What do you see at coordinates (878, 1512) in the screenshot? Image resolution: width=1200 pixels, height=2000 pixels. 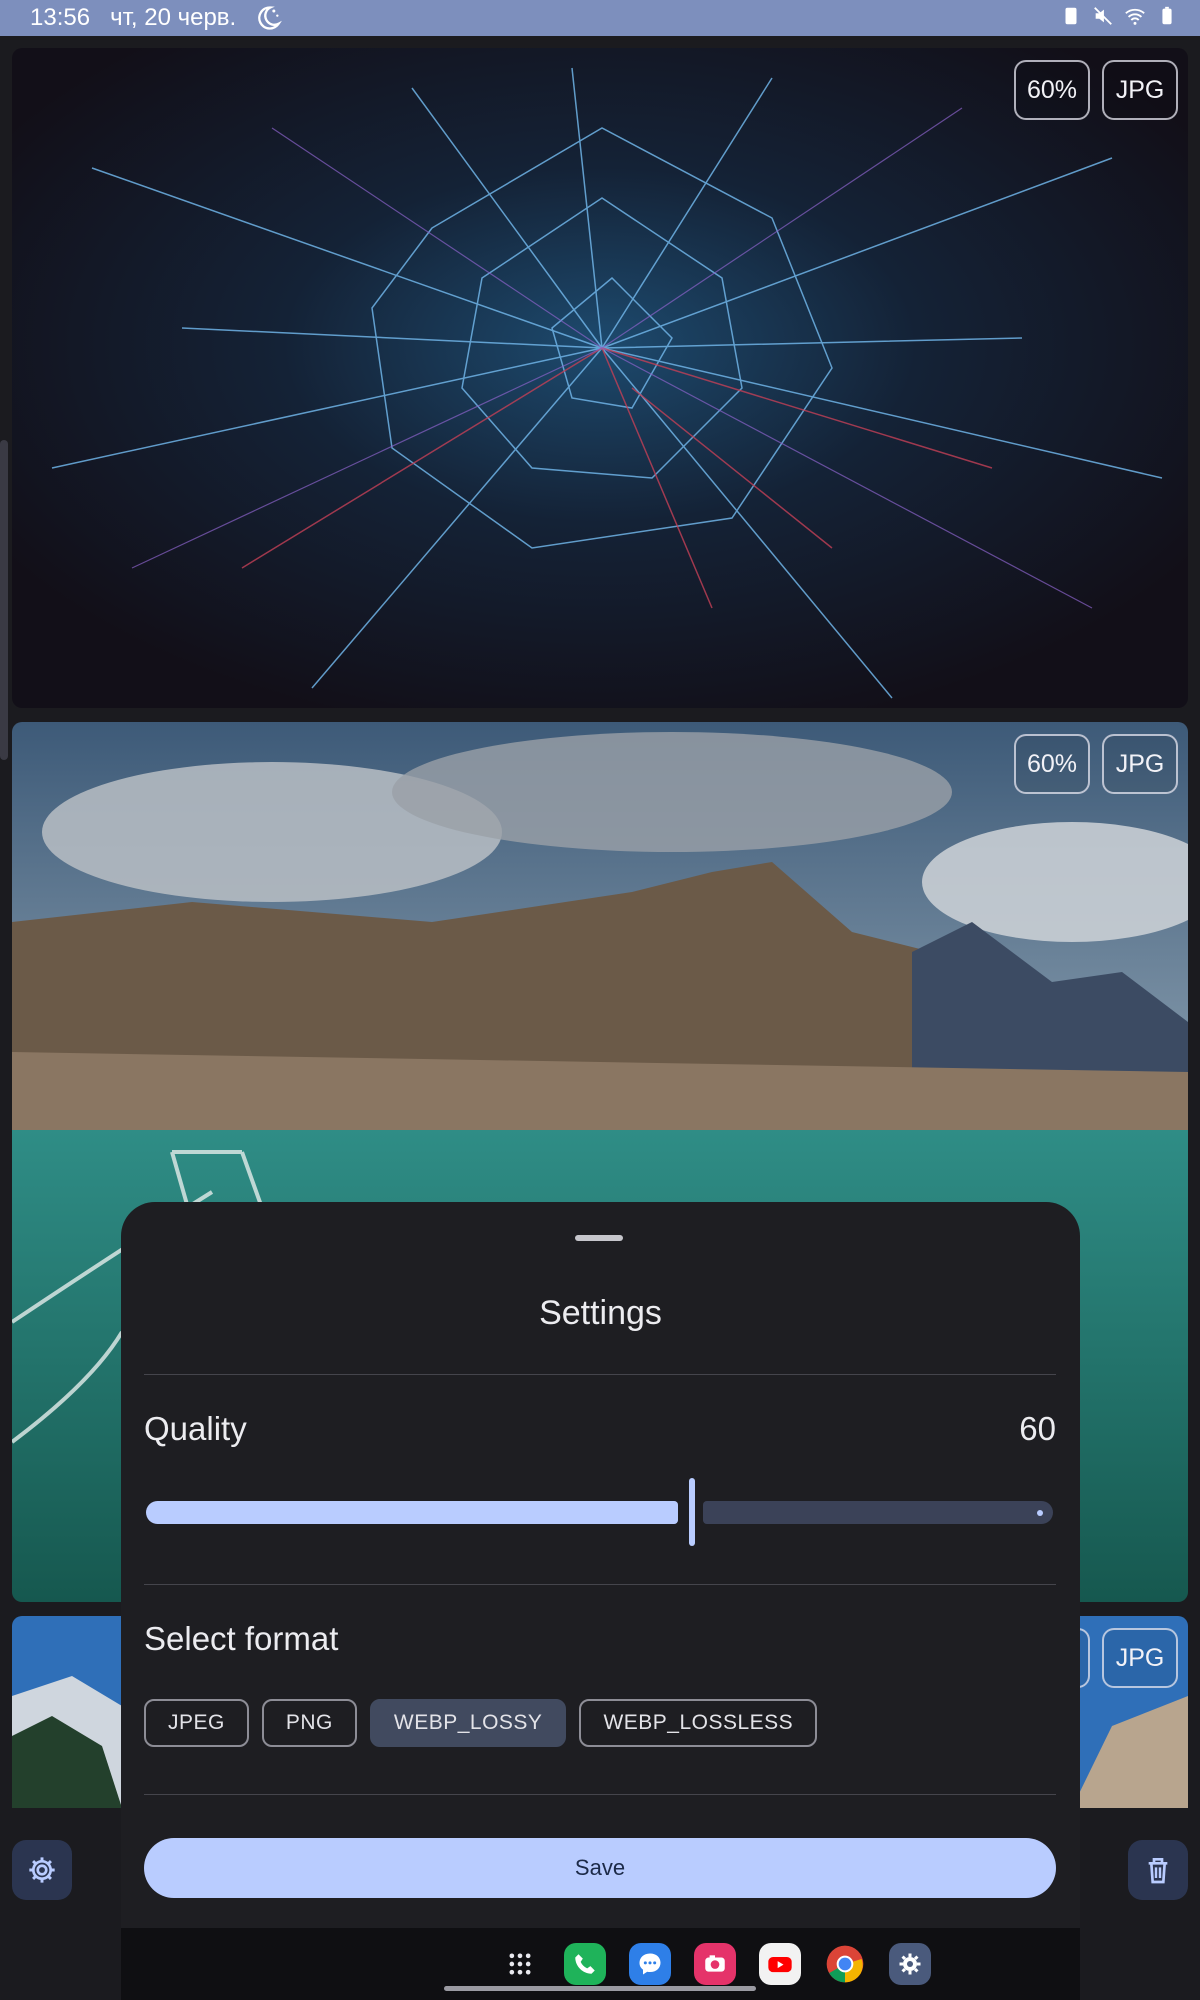 I see `slider-inactive-track` at bounding box center [878, 1512].